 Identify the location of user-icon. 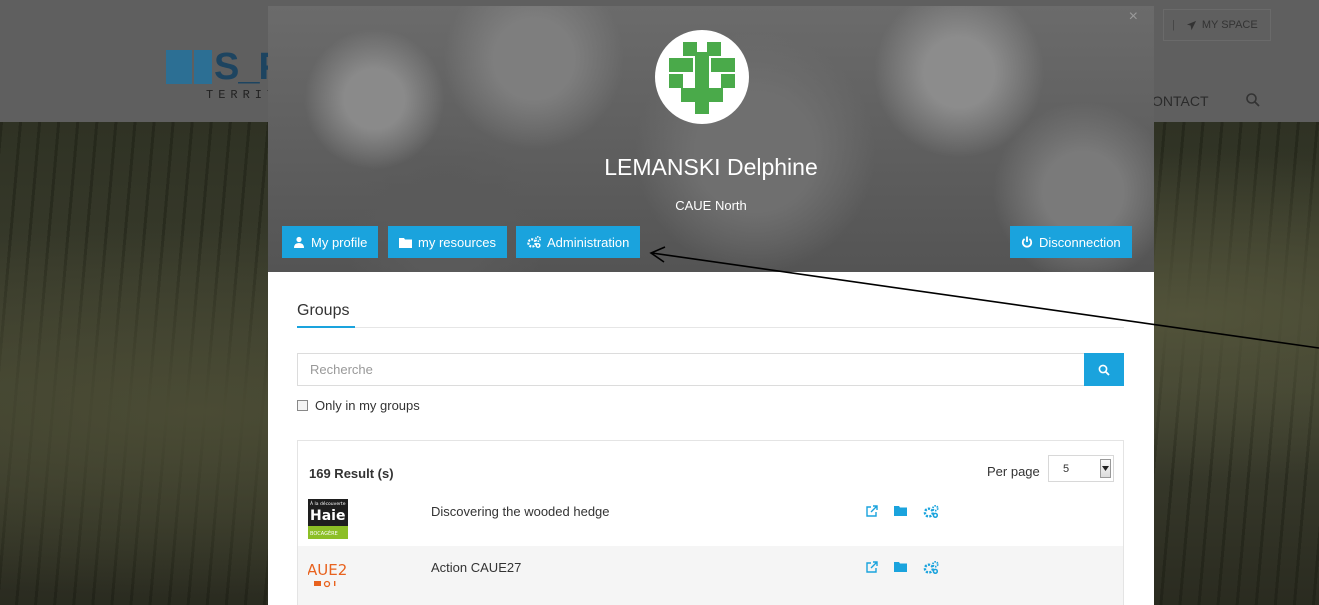
(299, 242).